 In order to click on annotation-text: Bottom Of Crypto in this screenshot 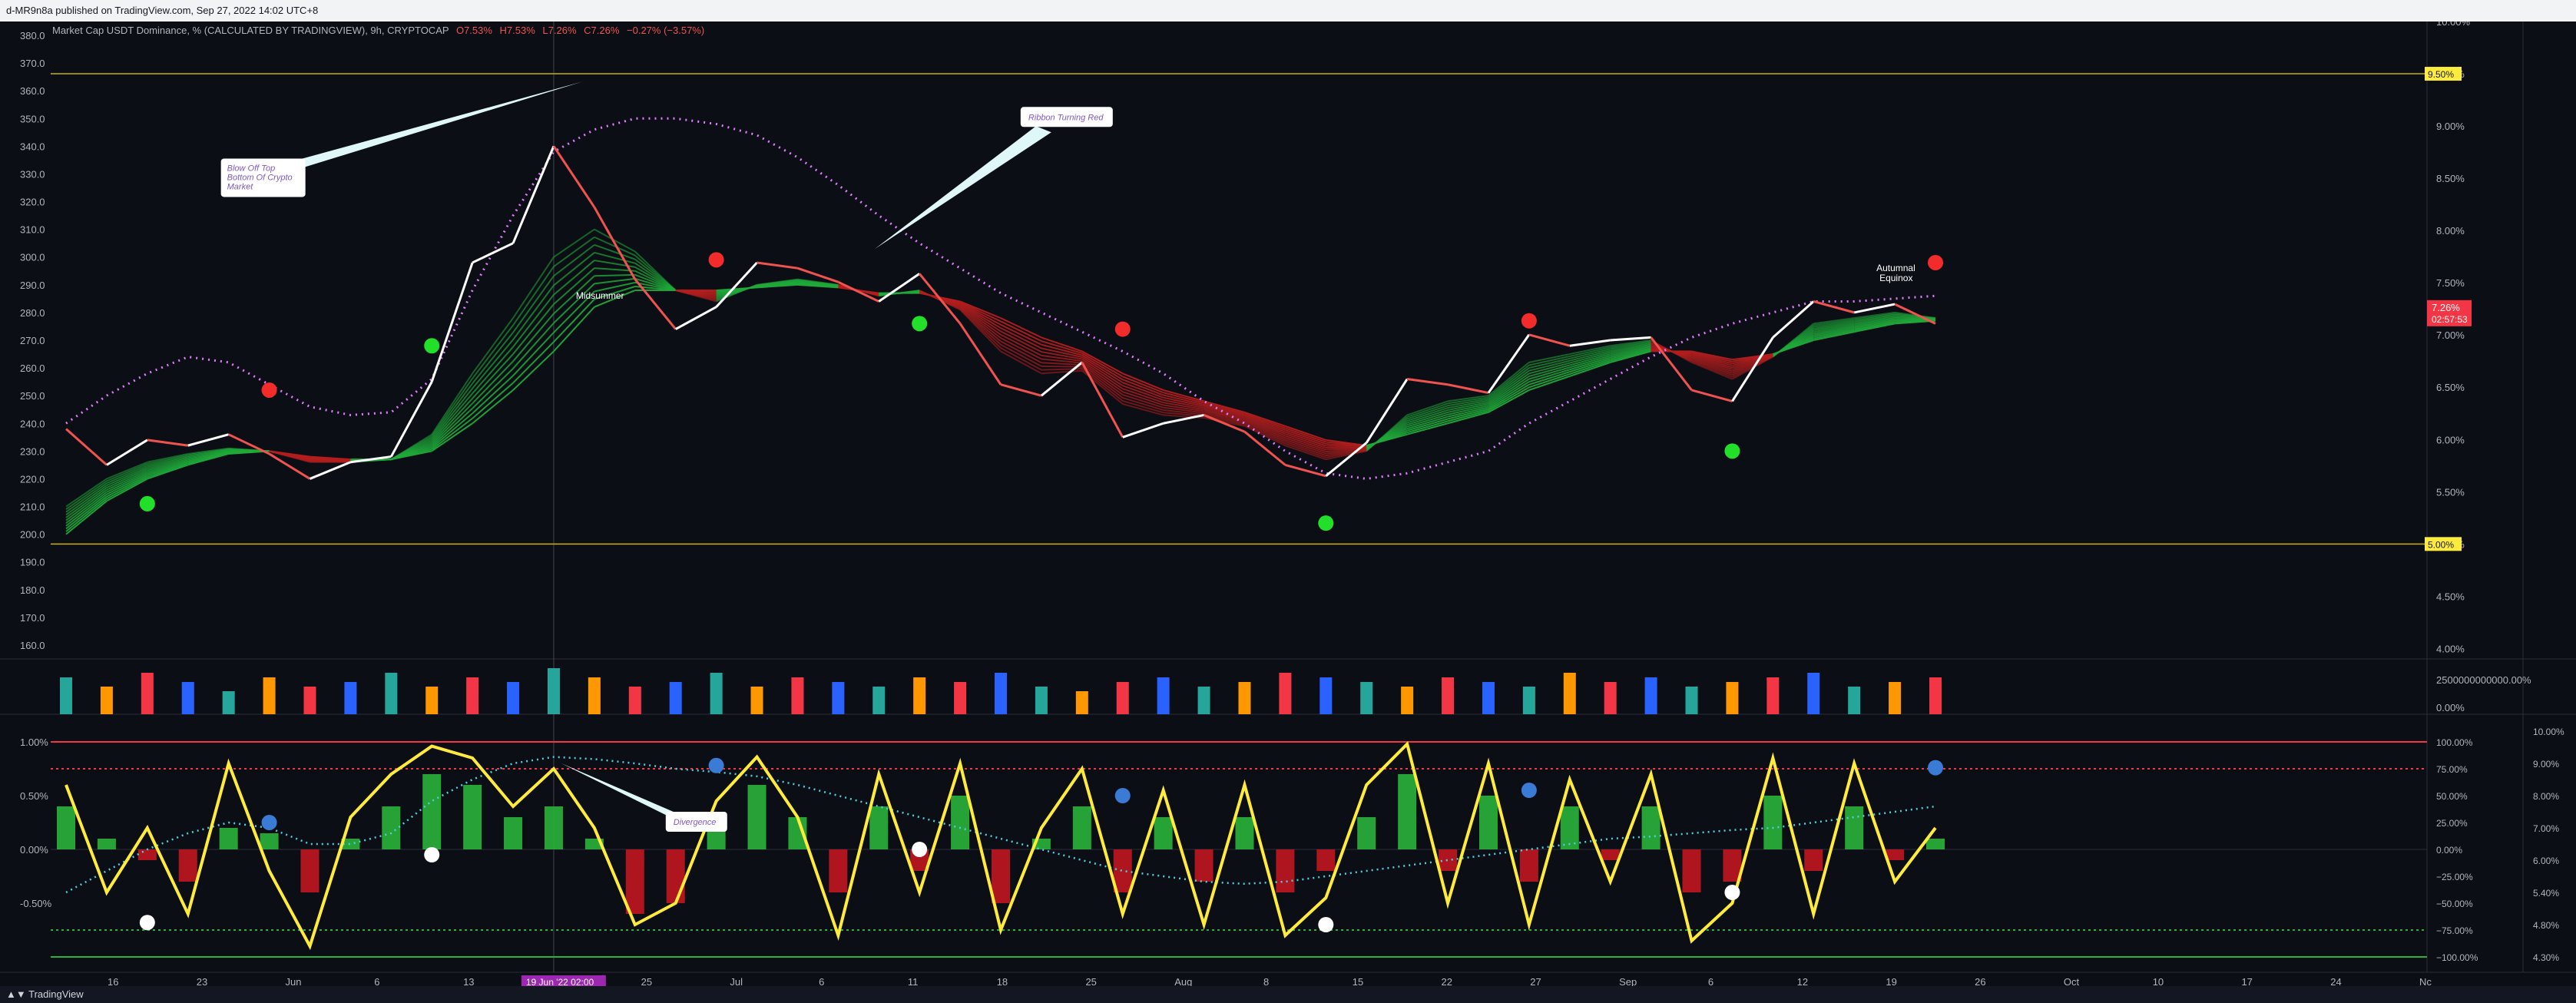, I will do `click(260, 177)`.